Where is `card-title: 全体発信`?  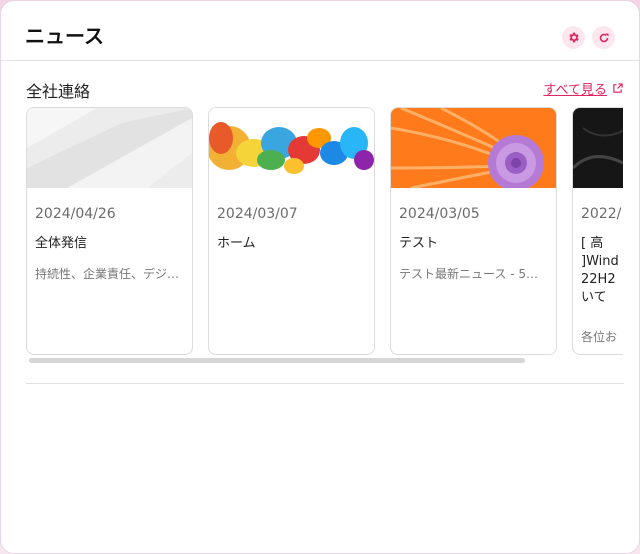
card-title: 全体発信 is located at coordinates (61, 243).